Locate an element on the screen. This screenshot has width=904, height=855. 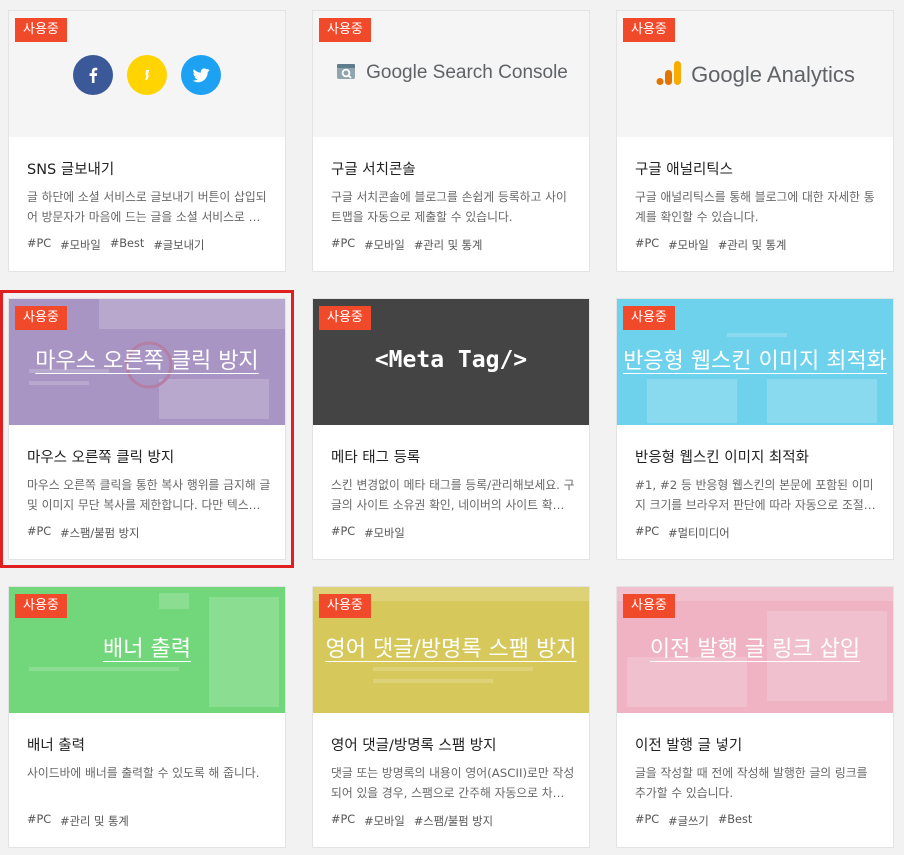
card-tags: #PC #글쓰기 #Best is located at coordinates (693, 821).